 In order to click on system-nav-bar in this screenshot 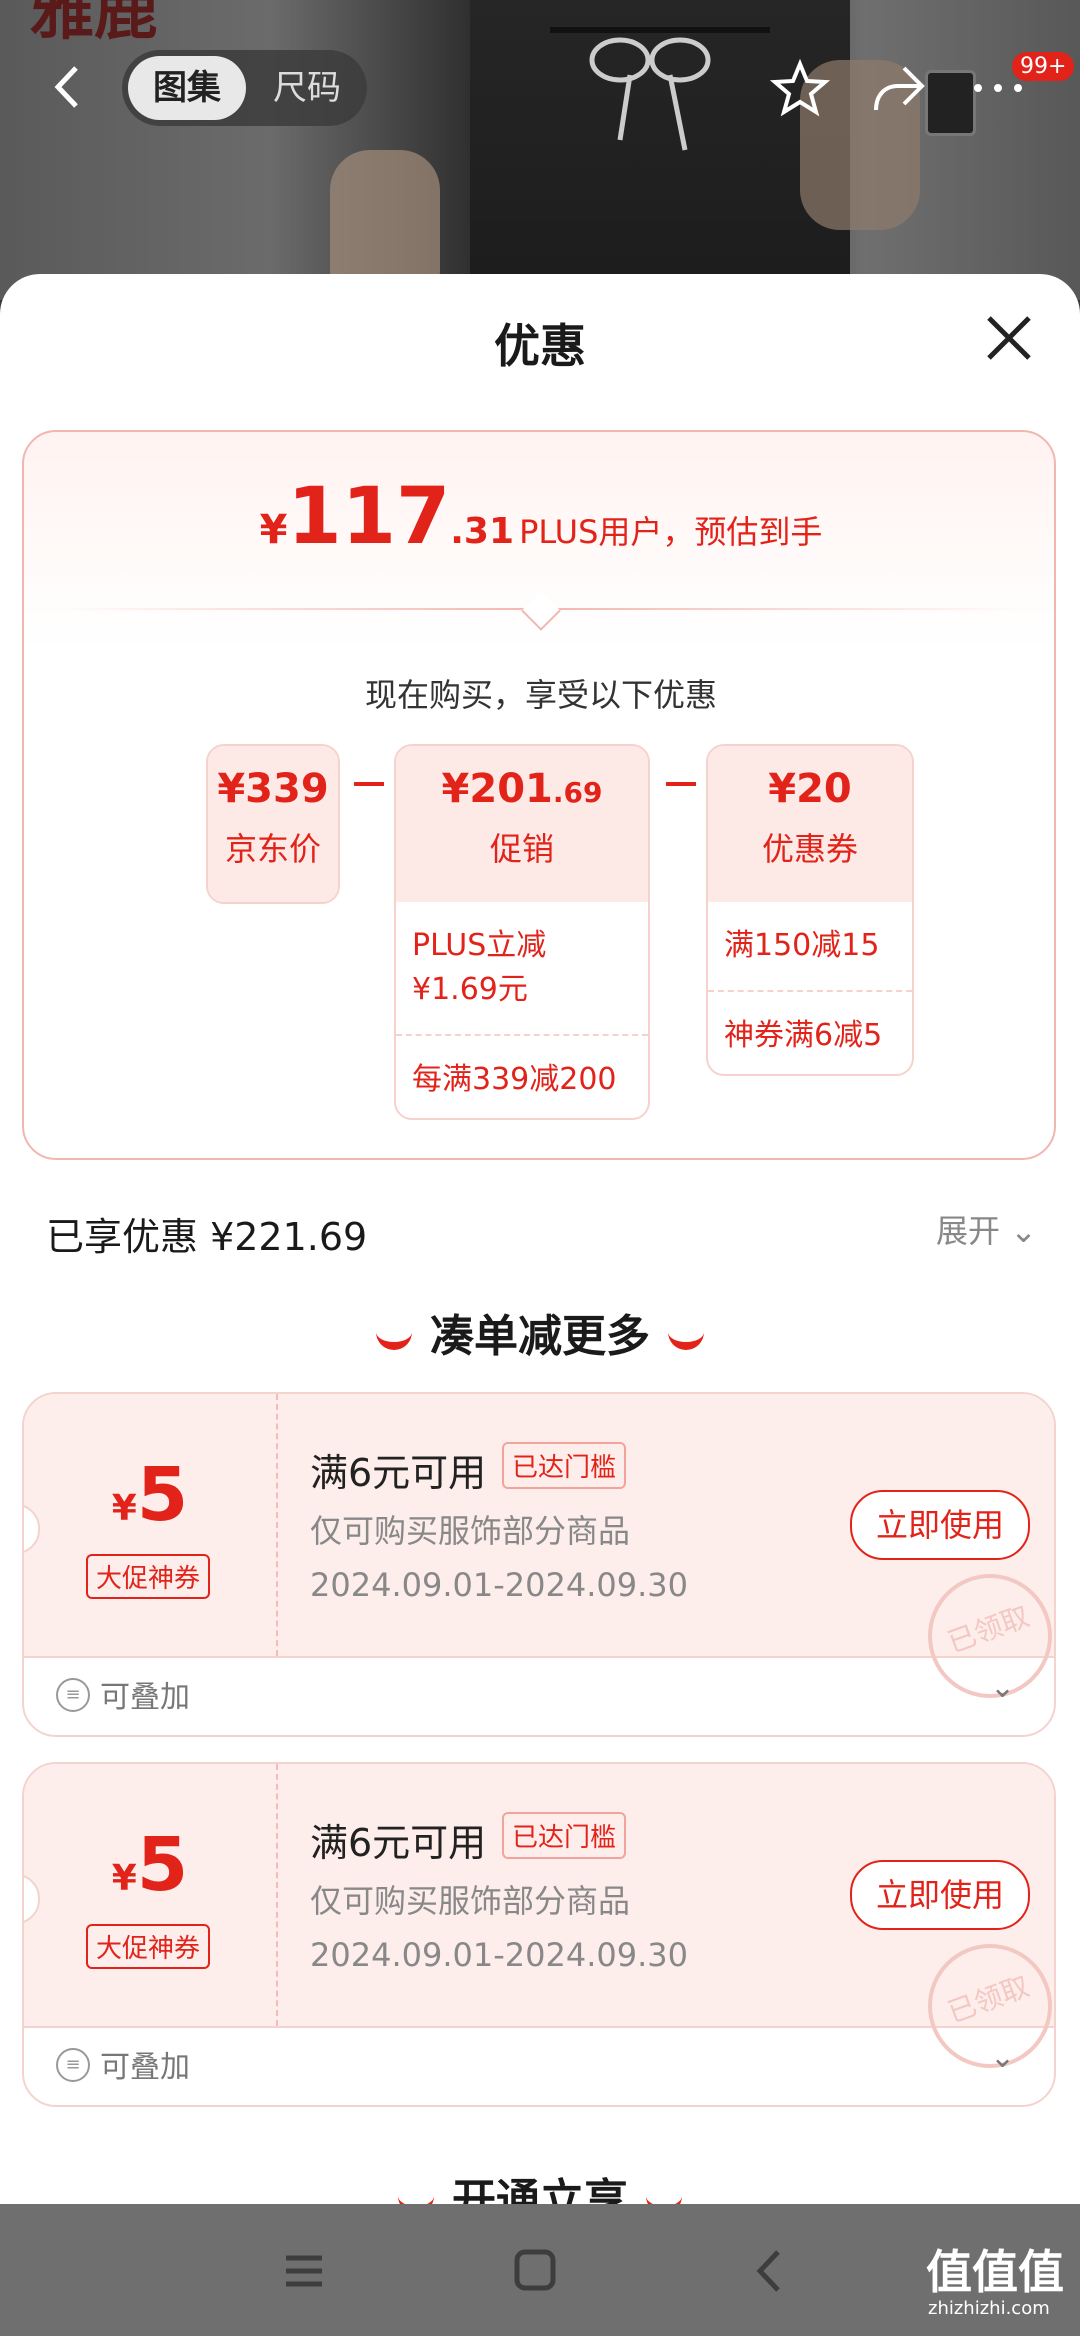, I will do `click(540, 2270)`.